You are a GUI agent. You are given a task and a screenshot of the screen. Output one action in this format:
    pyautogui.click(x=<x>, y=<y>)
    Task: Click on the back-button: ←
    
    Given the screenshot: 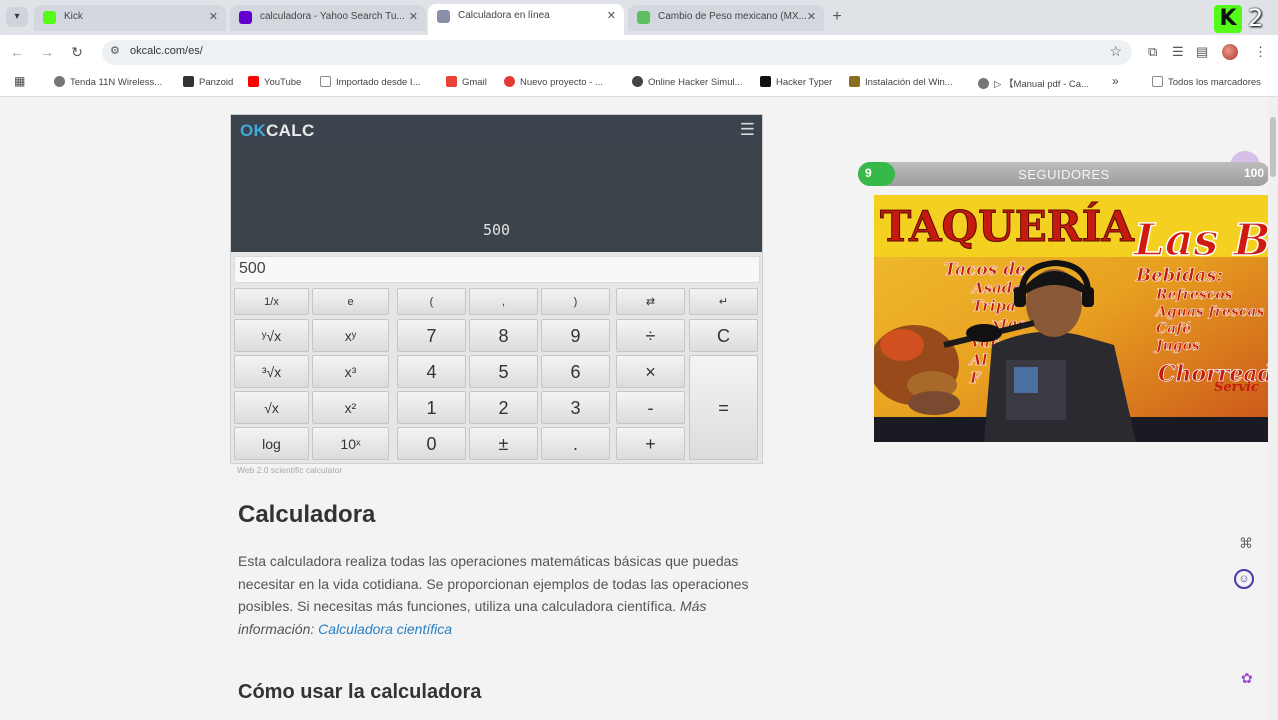 What is the action you would take?
    pyautogui.click(x=17, y=52)
    